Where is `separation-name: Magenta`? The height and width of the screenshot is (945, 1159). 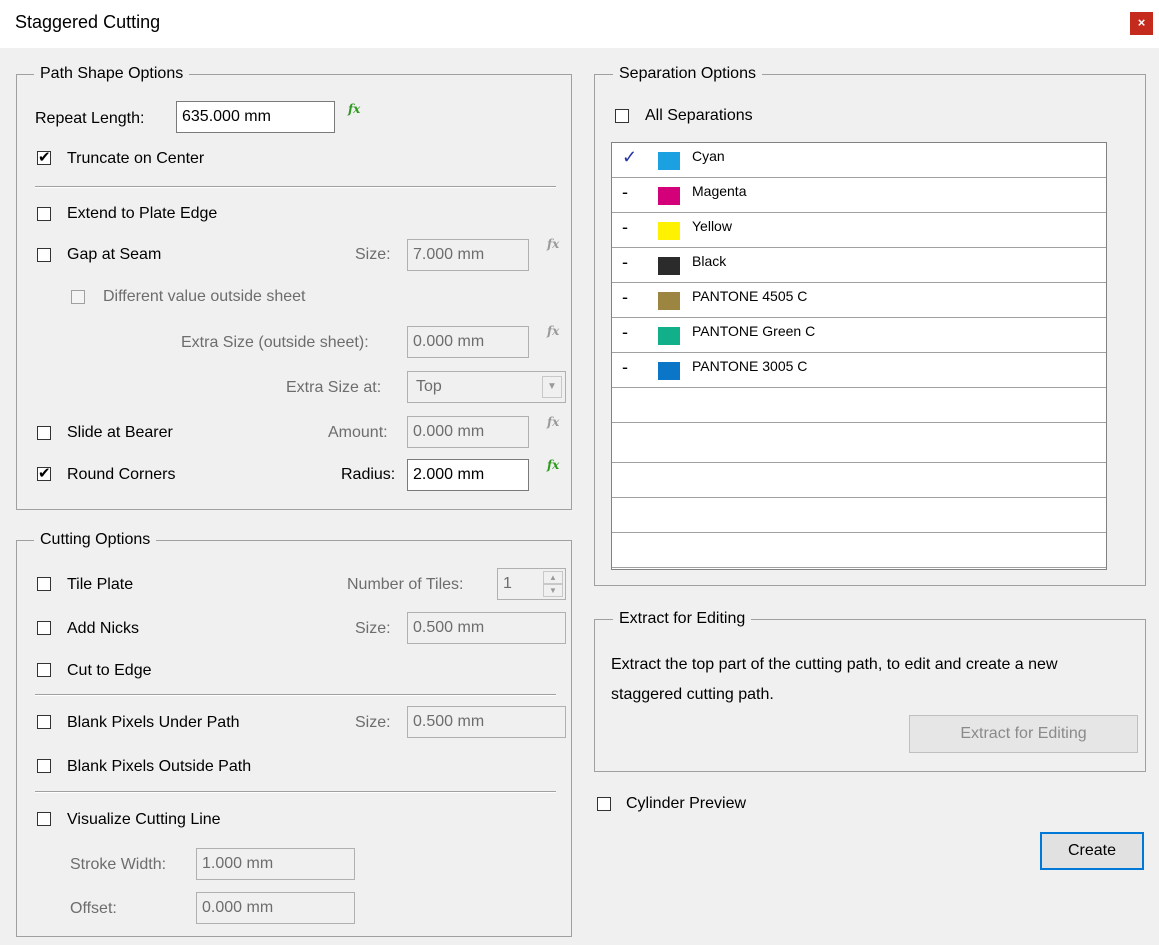 separation-name: Magenta is located at coordinates (719, 191).